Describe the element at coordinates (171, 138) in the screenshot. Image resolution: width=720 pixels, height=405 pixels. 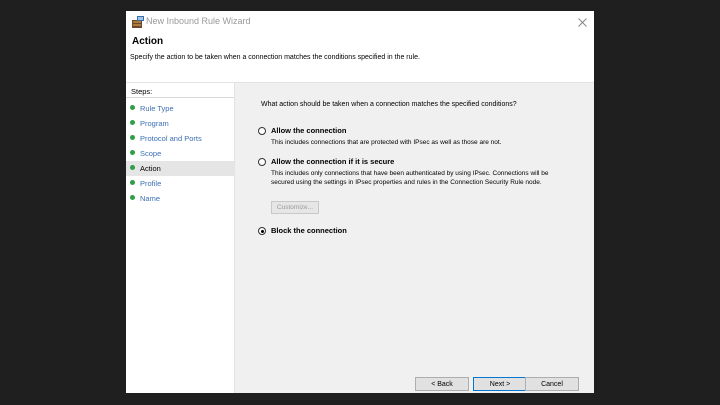
I see `sidebar-item-label: Protocol and Ports` at that location.